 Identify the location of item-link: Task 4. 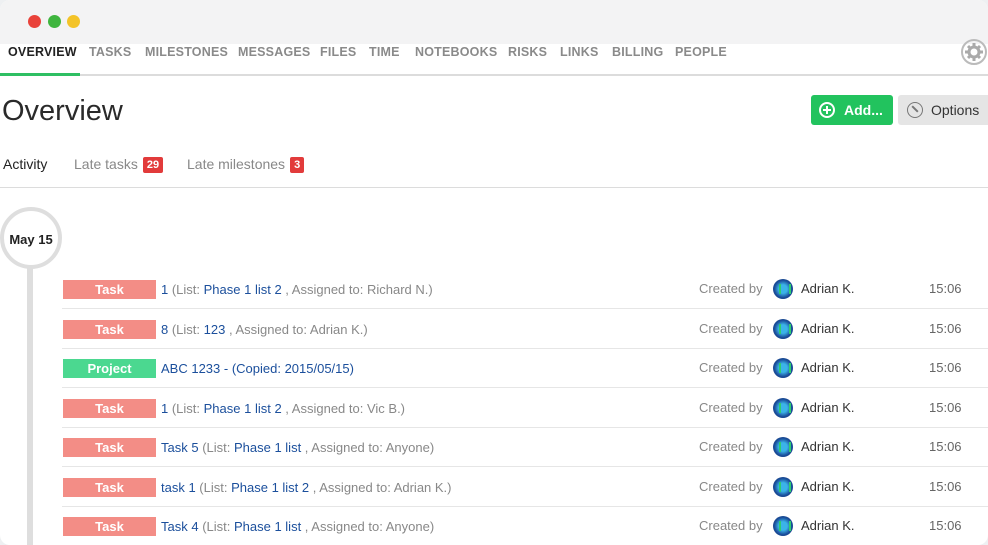
(180, 526).